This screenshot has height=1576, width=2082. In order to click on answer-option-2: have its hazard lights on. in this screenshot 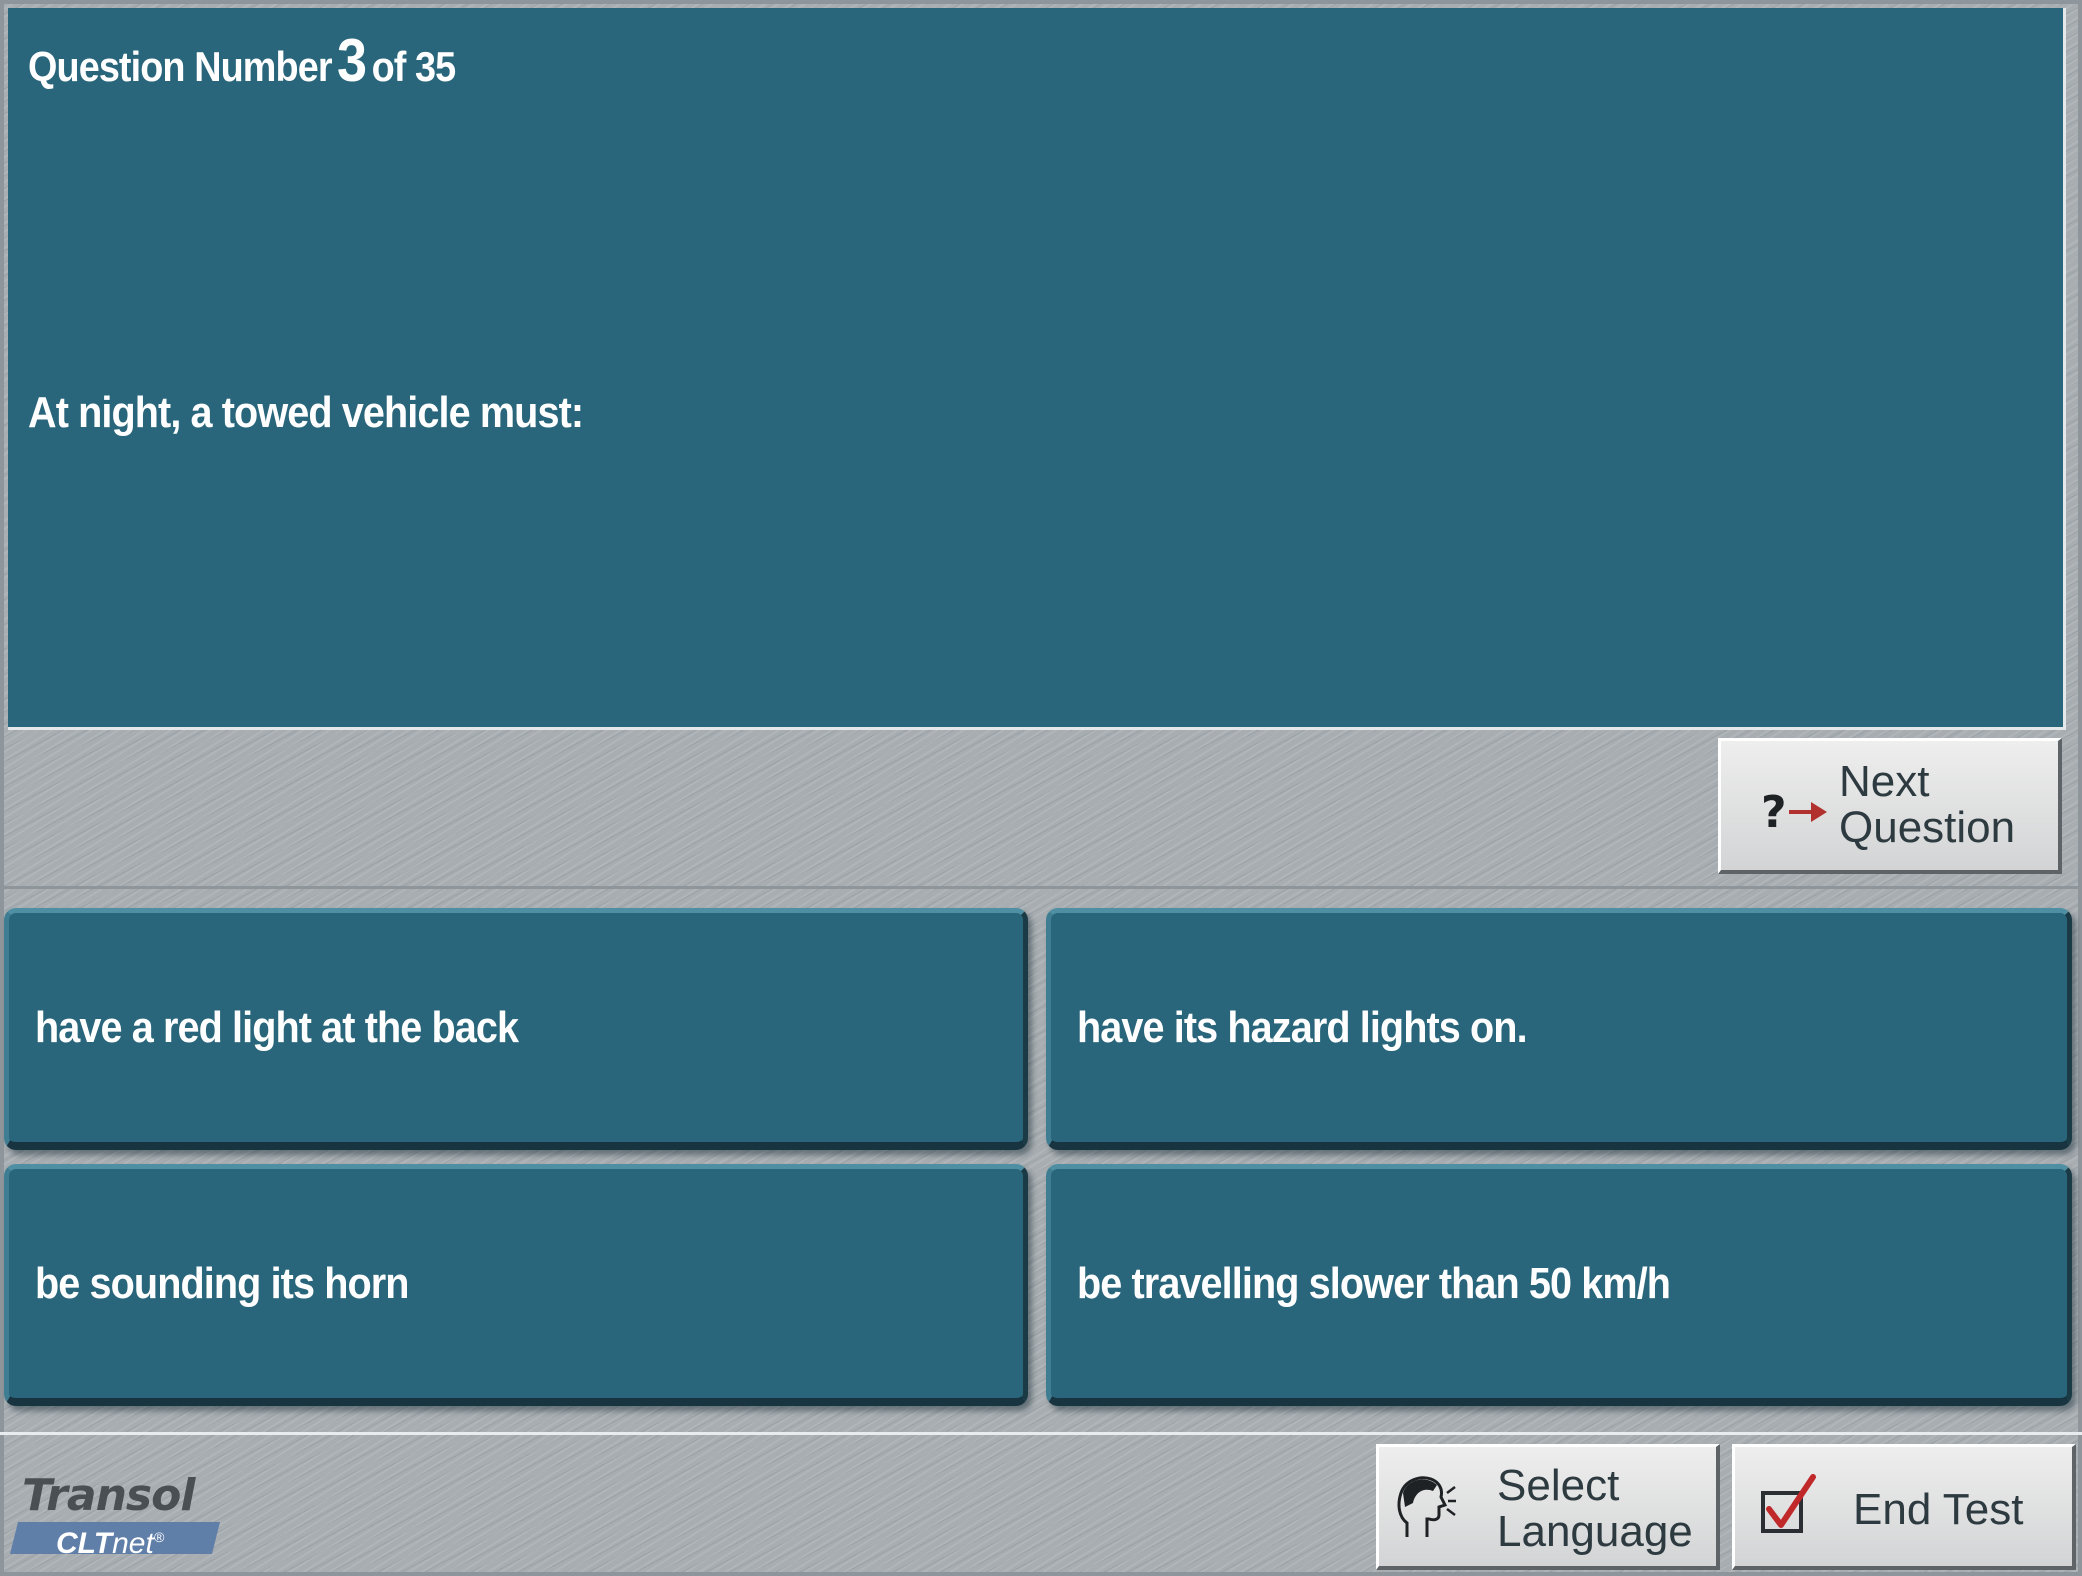, I will do `click(1559, 1029)`.